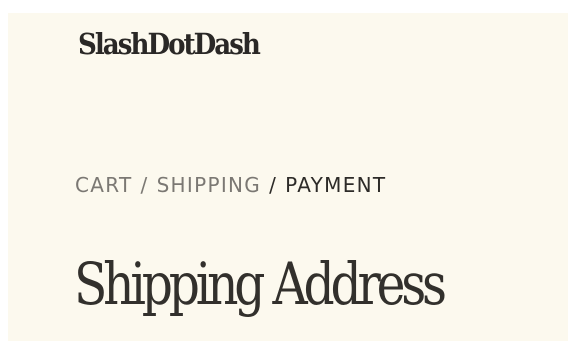 The image size is (568, 341). Describe the element at coordinates (104, 185) in the screenshot. I see `breadcrumb-item-cart: CART` at that location.